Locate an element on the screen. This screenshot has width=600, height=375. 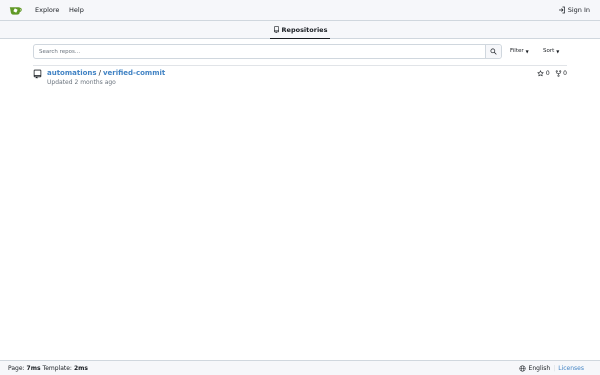
tab-repositories: Repositories is located at coordinates (300, 30).